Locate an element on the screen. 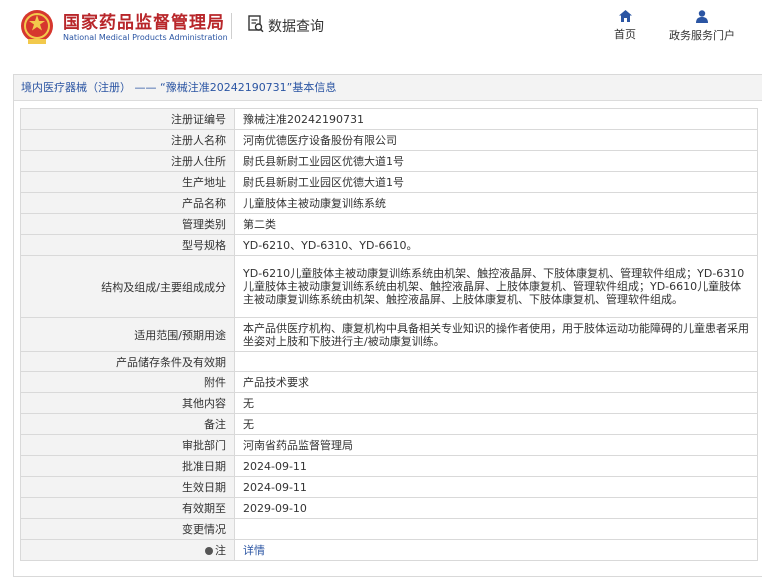 The image size is (762, 580). row-label: 备注 is located at coordinates (127, 424).